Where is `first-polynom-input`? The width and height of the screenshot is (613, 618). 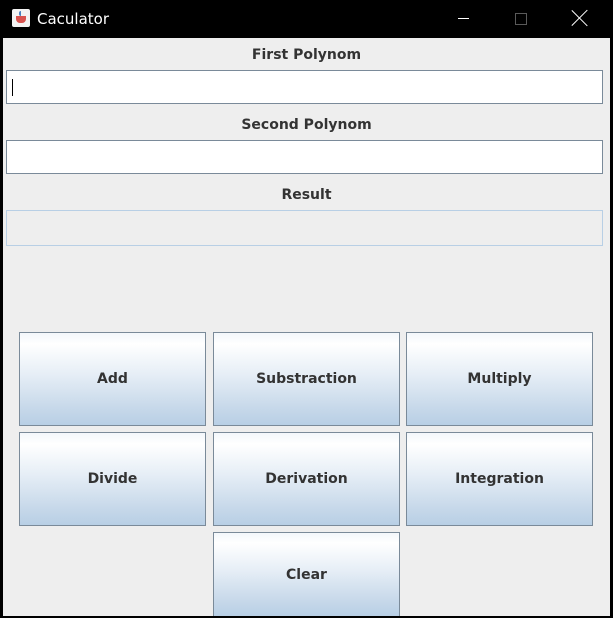 first-polynom-input is located at coordinates (304, 87).